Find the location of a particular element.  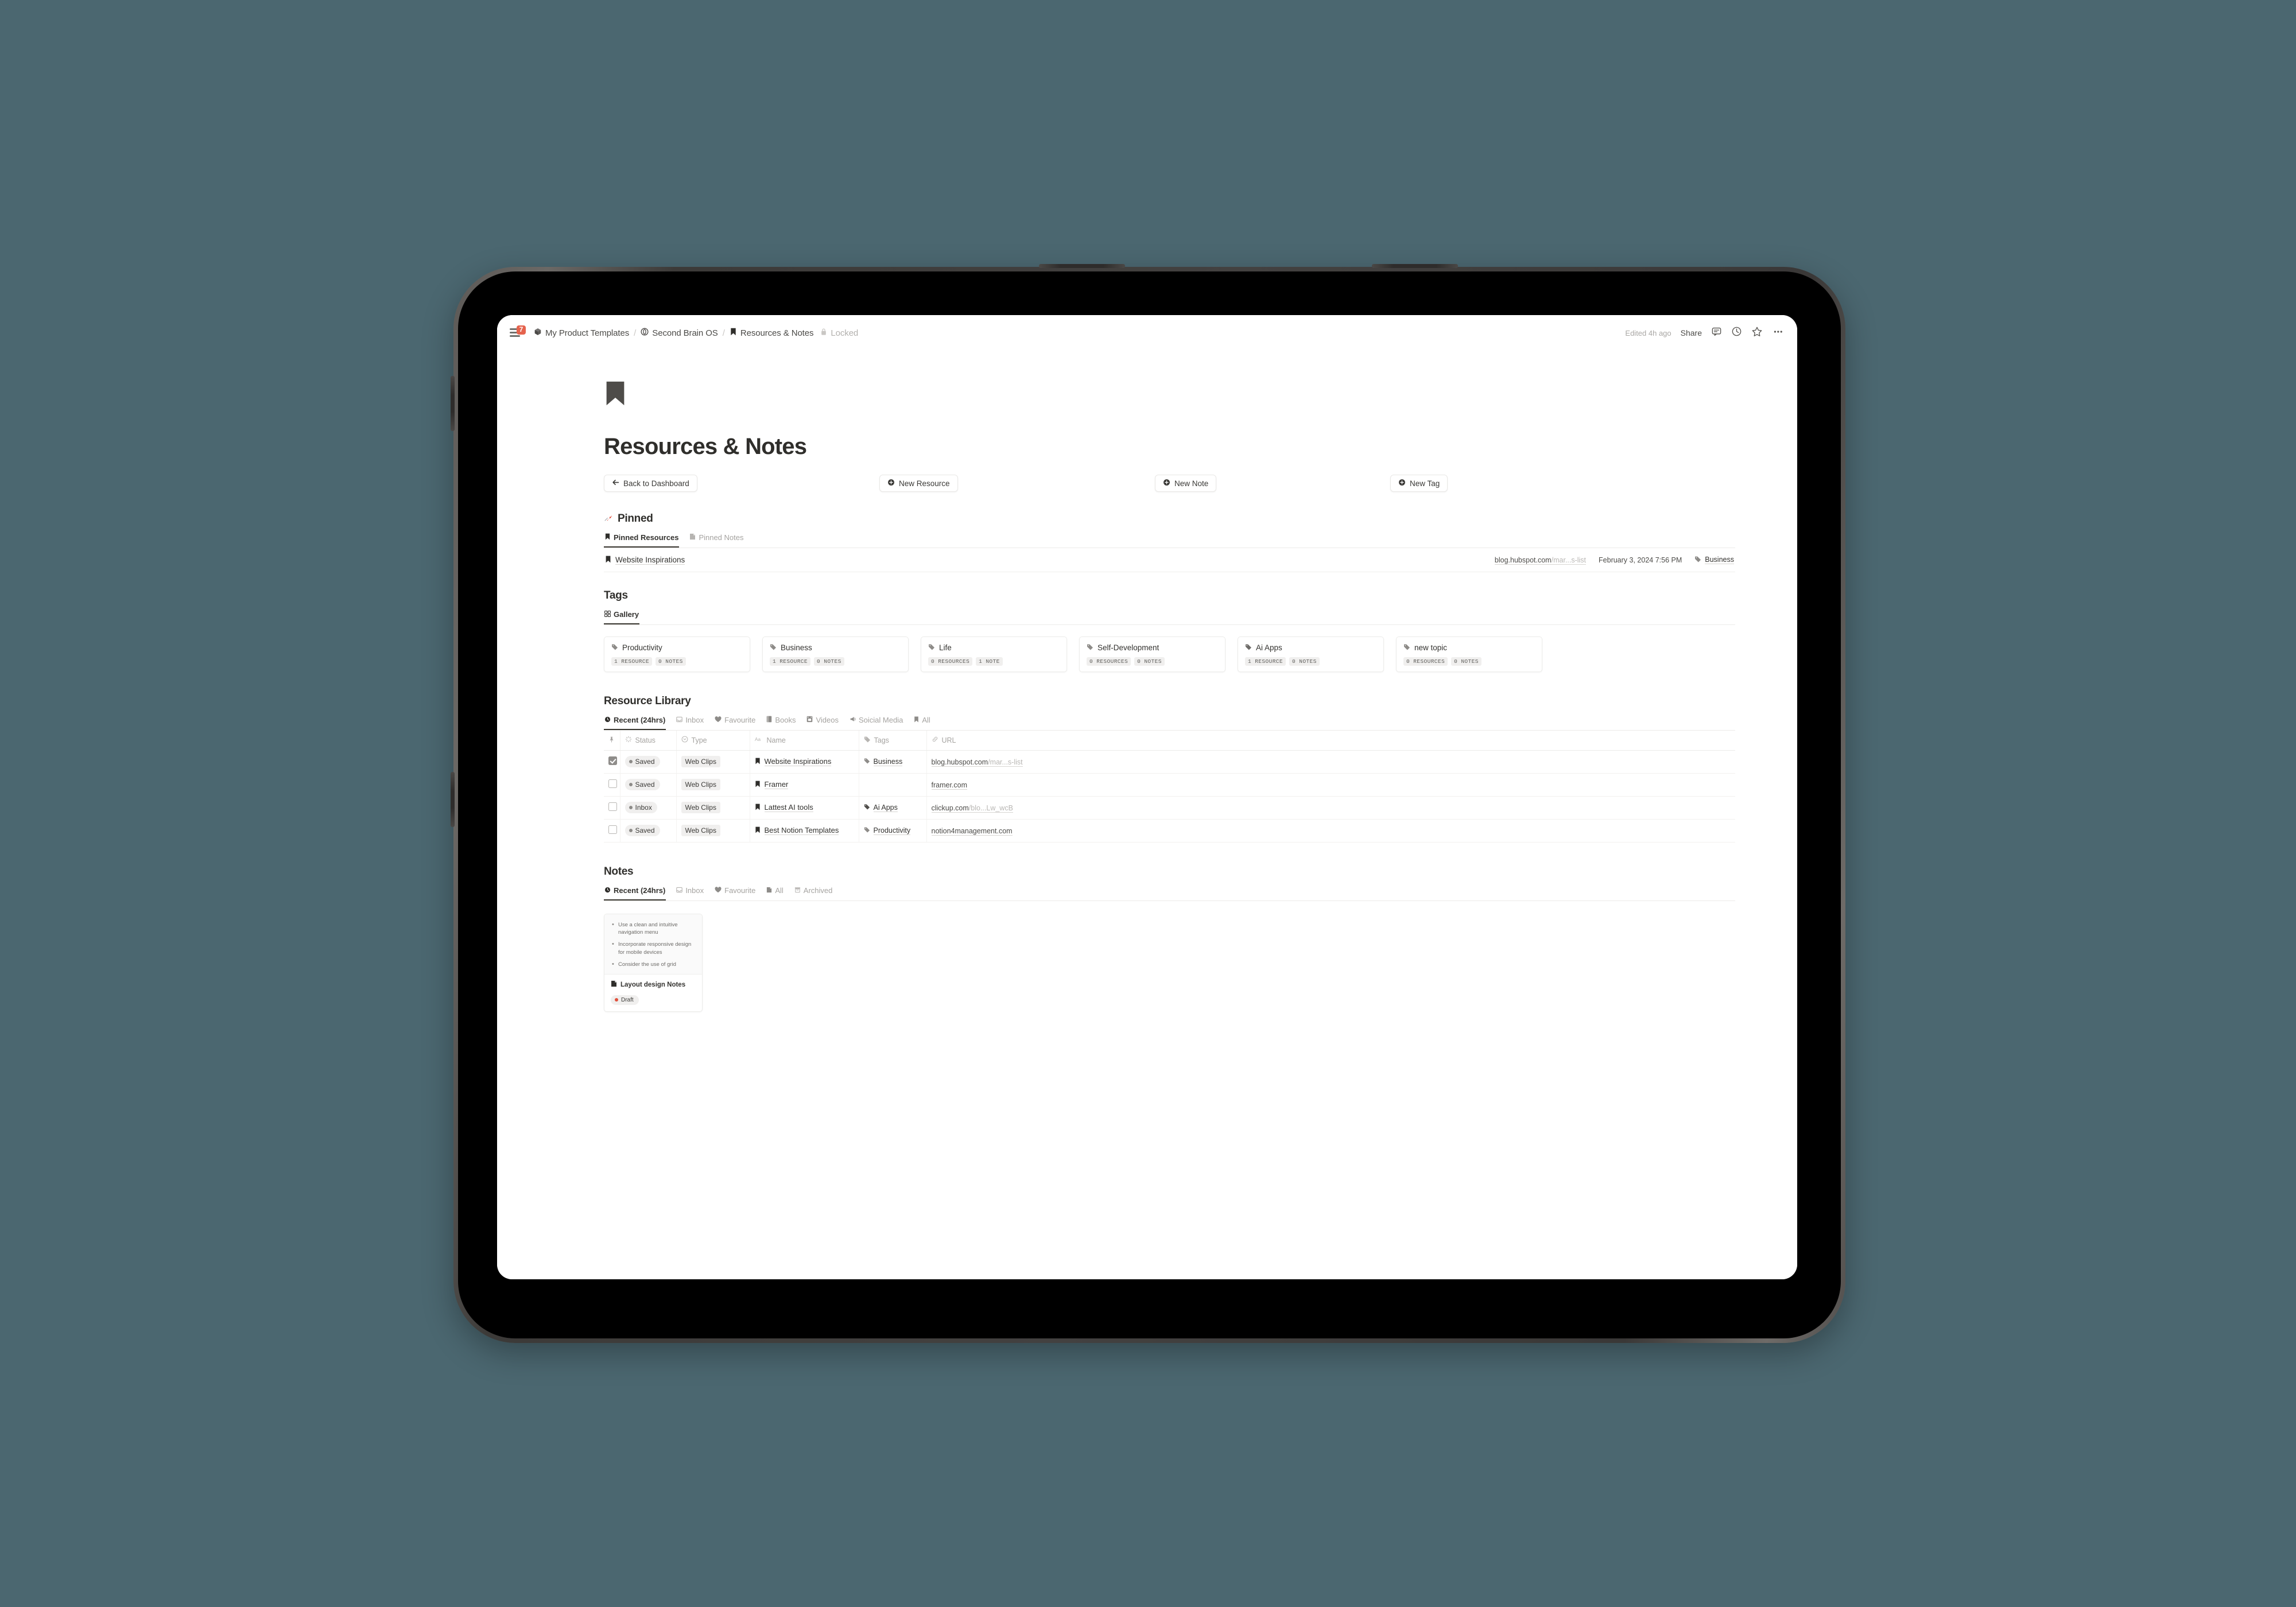

tags-view-tabs: Gallery is located at coordinates (1169, 617).